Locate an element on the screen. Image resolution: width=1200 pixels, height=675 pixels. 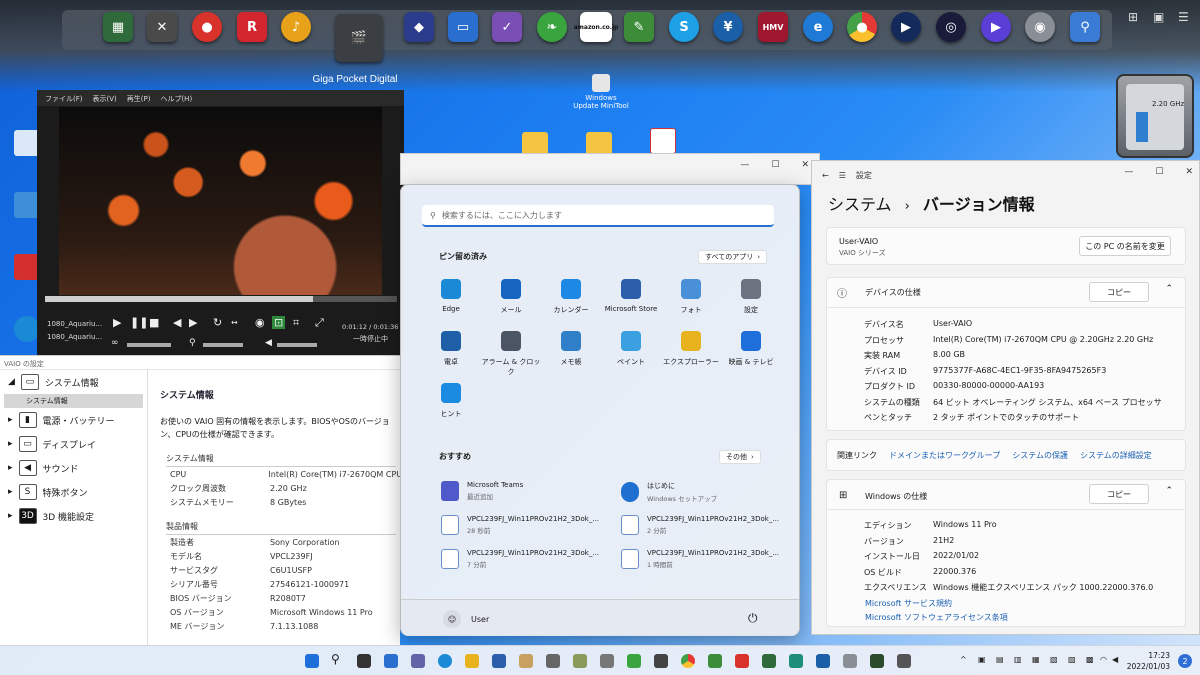
evernote-icon is located at coordinates (715, 661).